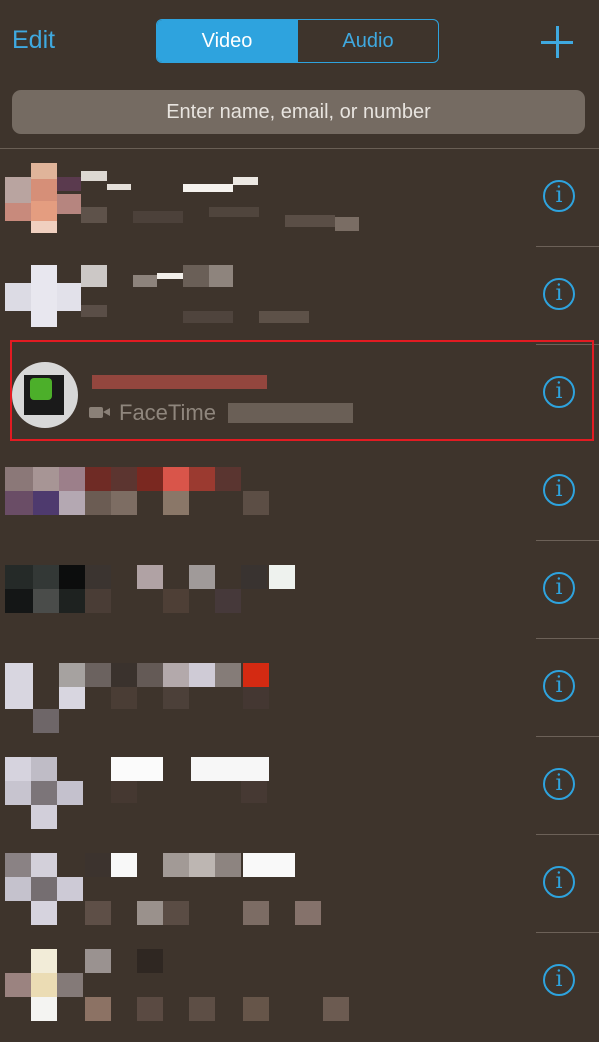 The image size is (599, 1042). I want to click on top-bar: Edit Video Audio, so click(299, 41).